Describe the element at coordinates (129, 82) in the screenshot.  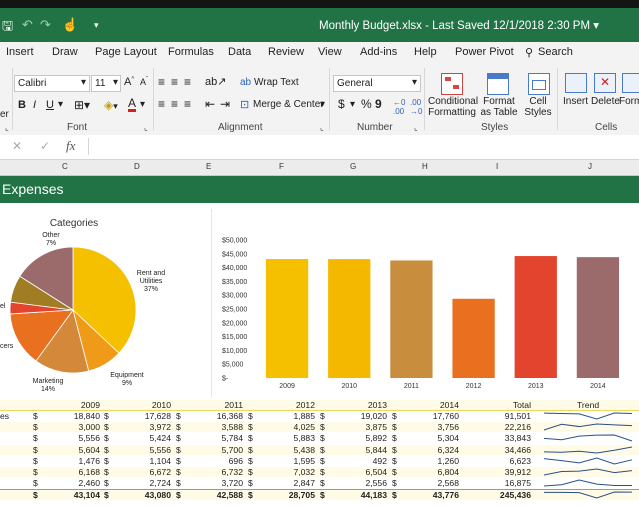
I see `grow-font-icon: A^` at that location.